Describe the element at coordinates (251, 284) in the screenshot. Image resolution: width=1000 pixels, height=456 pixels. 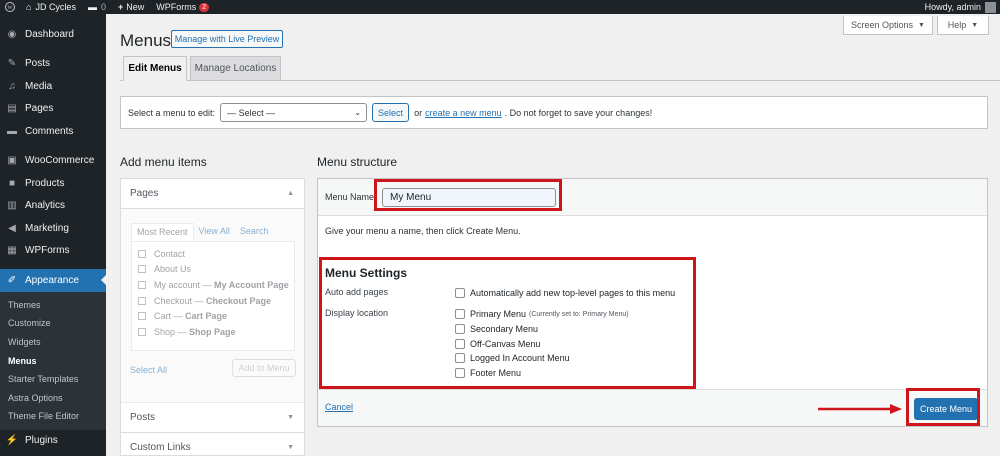
I see `page-state: My Account Page` at that location.